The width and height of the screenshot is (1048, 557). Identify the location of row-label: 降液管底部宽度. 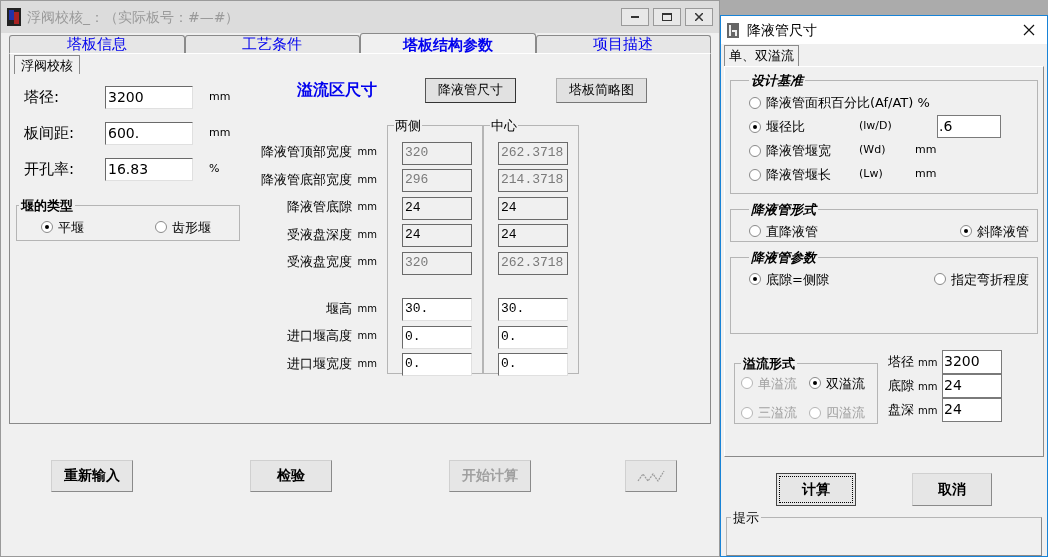
(306, 179).